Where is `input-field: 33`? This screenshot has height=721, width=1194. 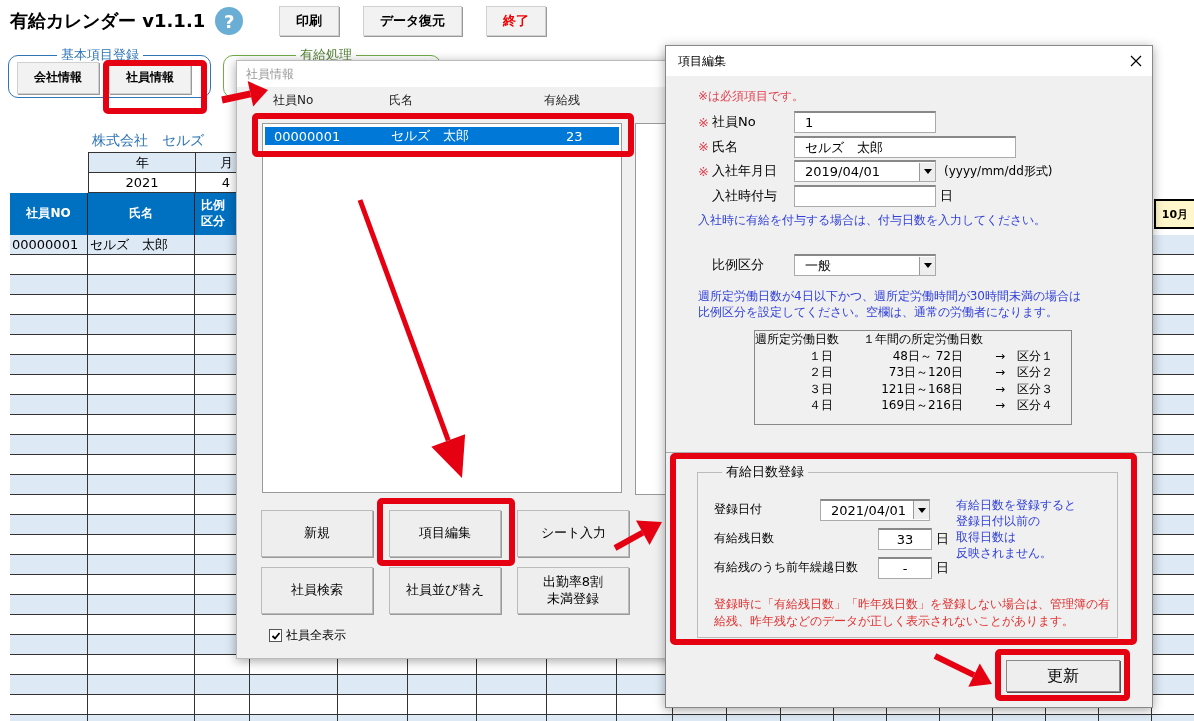
input-field: 33 is located at coordinates (905, 538).